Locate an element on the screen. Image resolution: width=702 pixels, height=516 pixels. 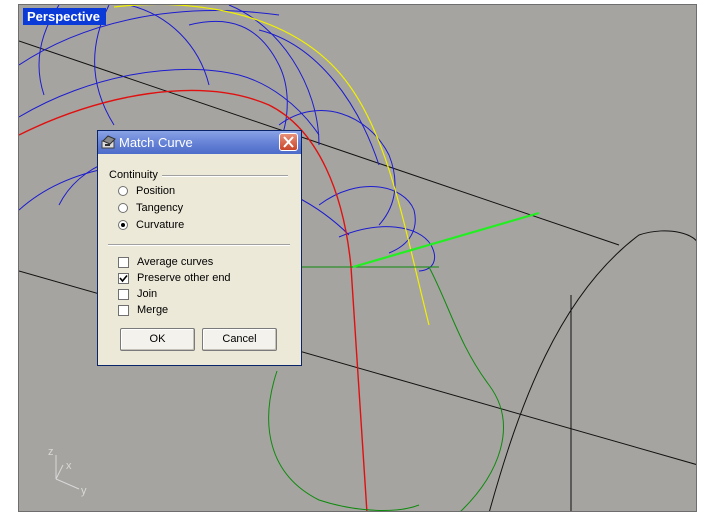
radio-position-label: Position is located at coordinates (156, 191).